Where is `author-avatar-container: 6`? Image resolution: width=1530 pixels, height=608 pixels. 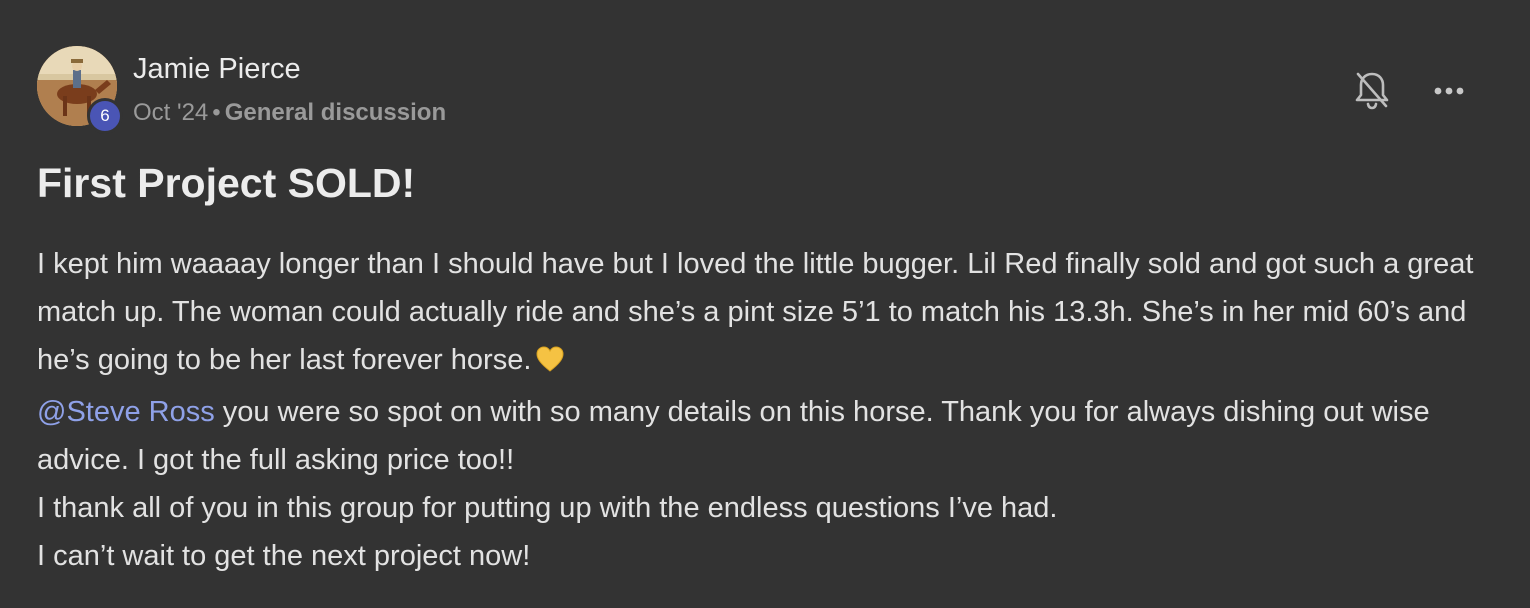
author-avatar-container: 6 is located at coordinates (80, 90).